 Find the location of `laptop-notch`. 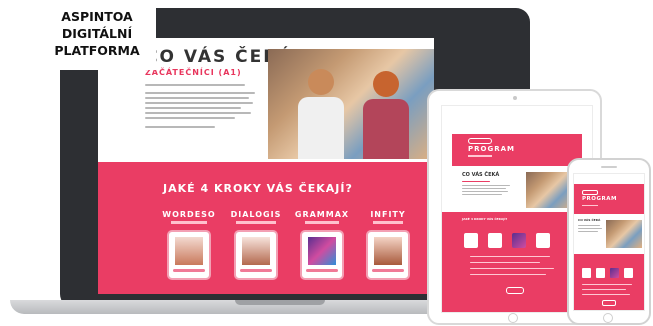

laptop-notch is located at coordinates (280, 302).